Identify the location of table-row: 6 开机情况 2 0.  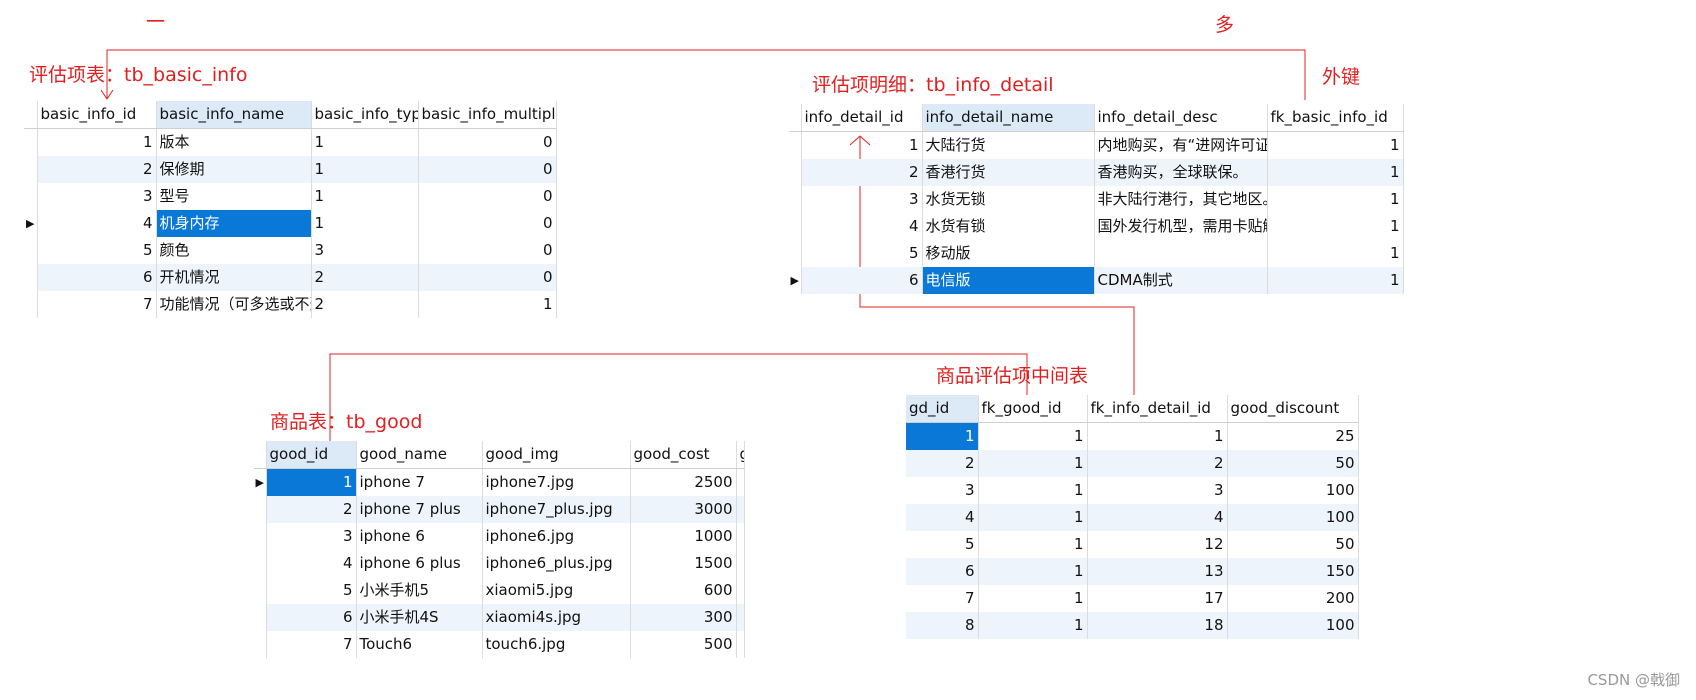
(290, 277).